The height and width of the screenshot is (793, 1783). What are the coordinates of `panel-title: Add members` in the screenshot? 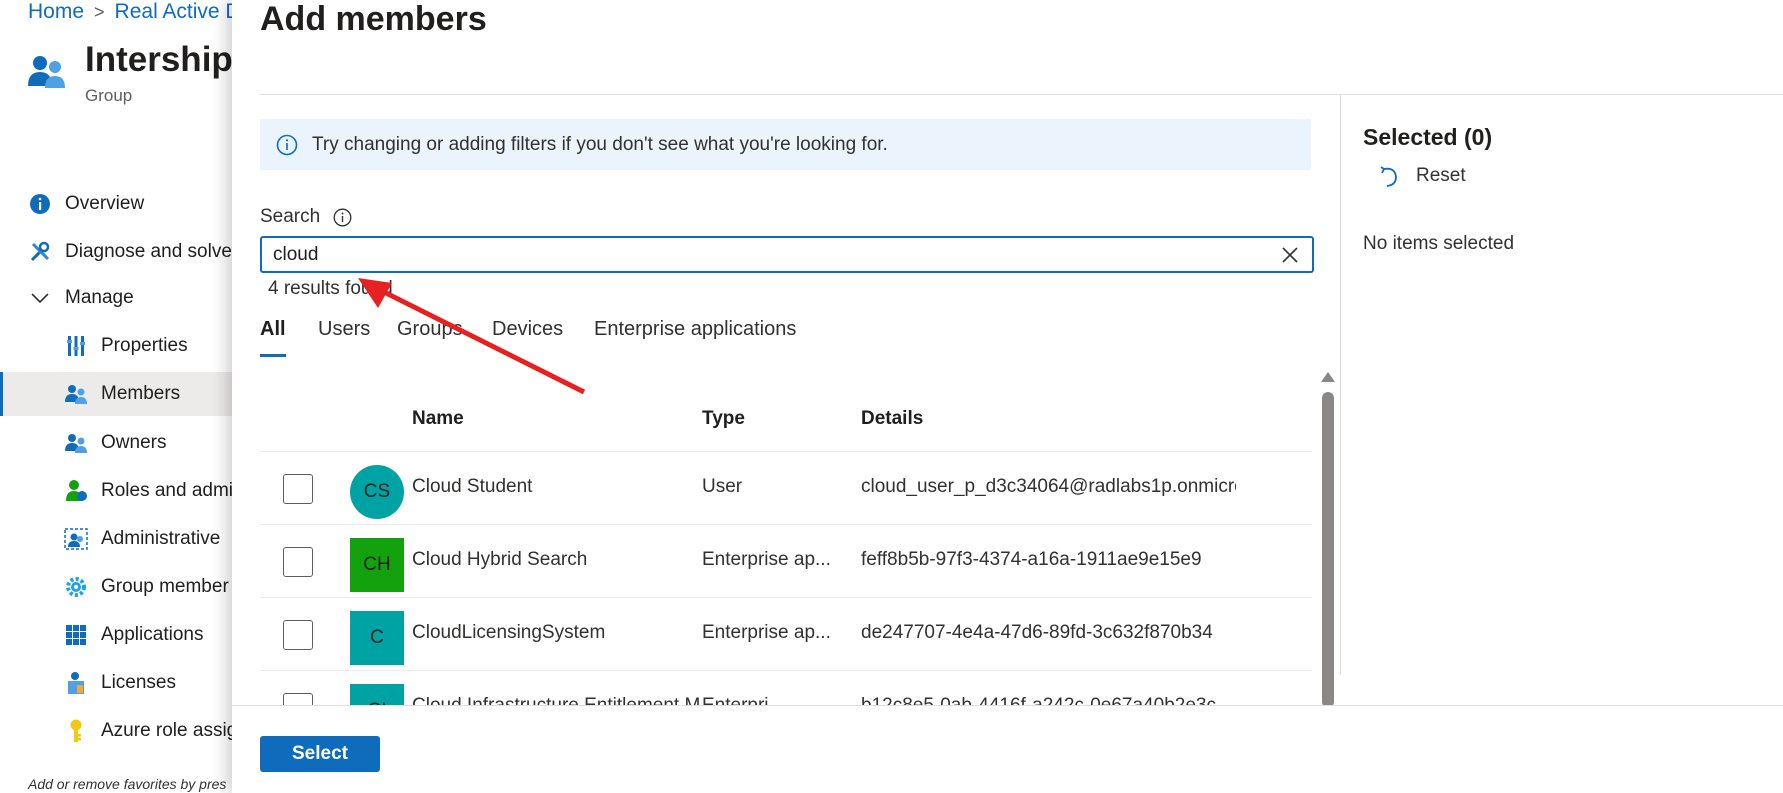 It's located at (373, 19).